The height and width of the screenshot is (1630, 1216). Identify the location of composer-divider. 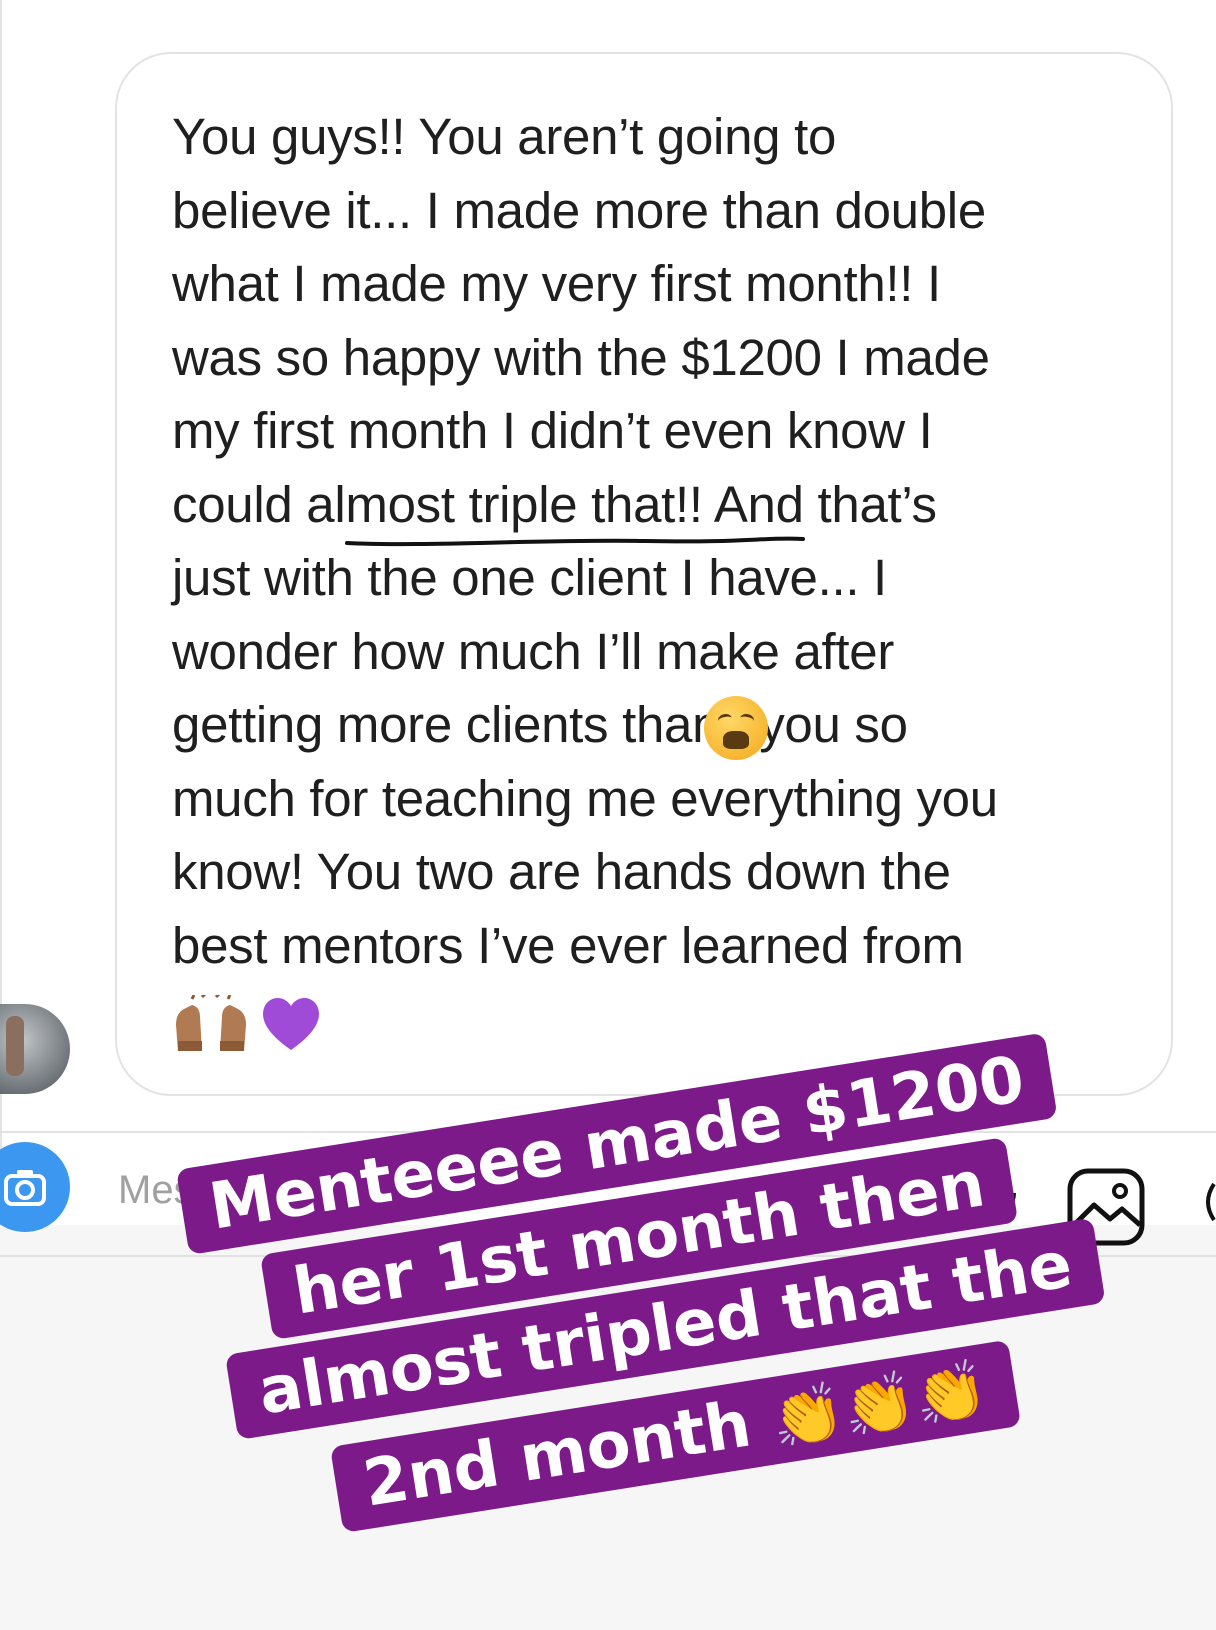
(608, 1132).